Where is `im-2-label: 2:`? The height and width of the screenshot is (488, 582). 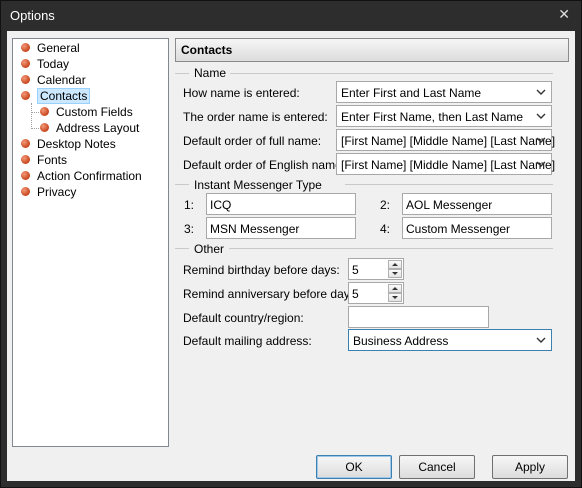
im-2-label: 2: is located at coordinates (385, 205).